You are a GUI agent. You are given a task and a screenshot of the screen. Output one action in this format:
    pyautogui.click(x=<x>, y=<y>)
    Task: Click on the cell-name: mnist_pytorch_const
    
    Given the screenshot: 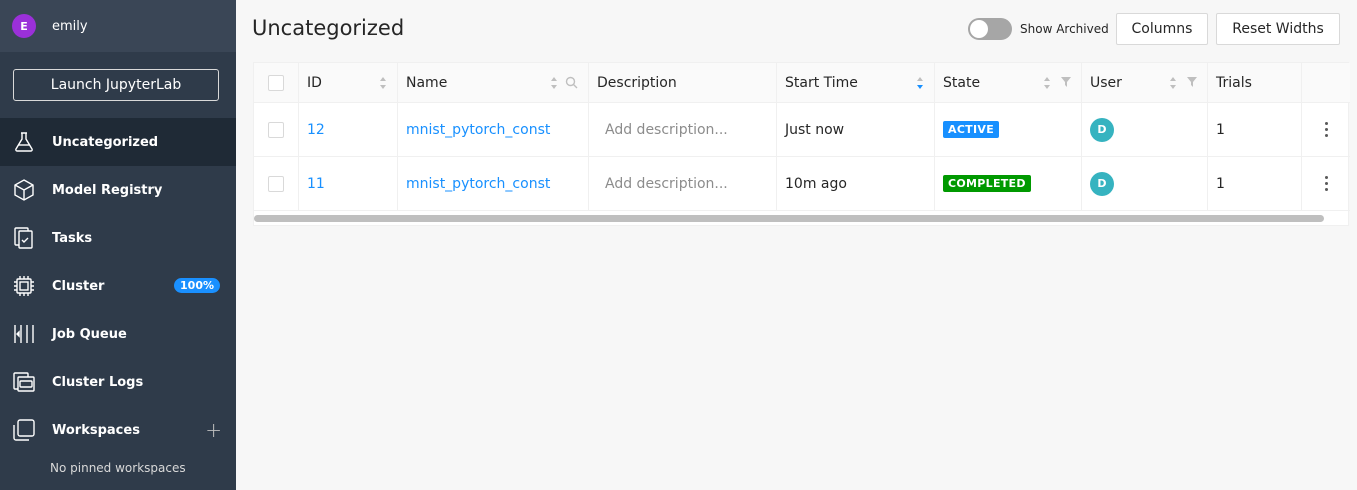 What is the action you would take?
    pyautogui.click(x=493, y=129)
    